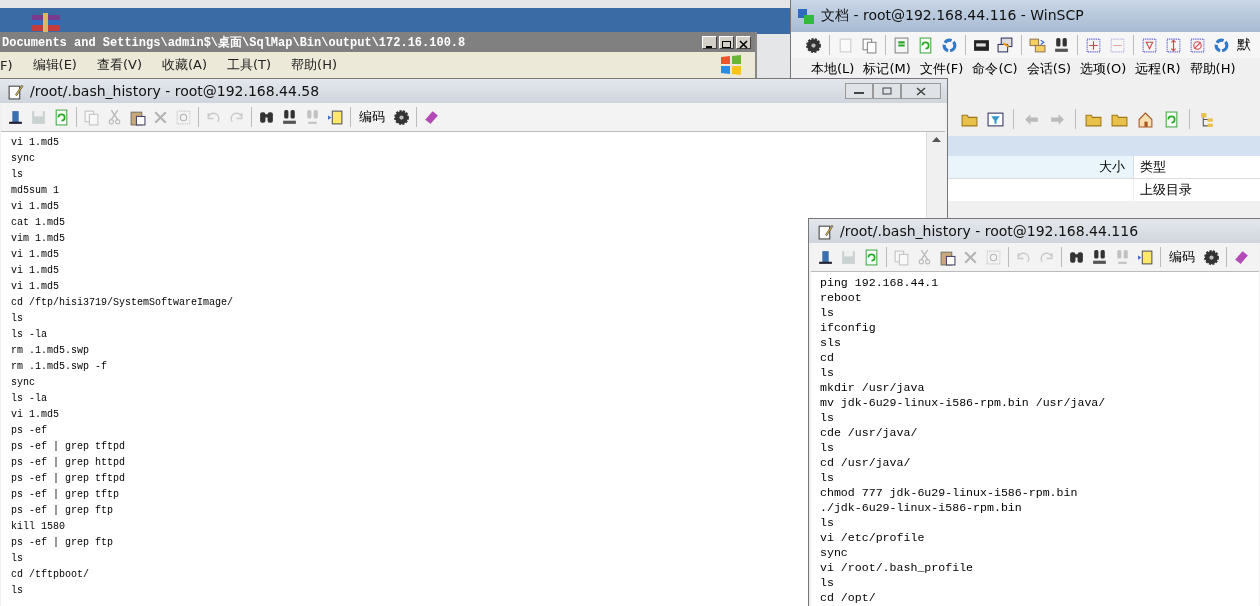 This screenshot has height=606, width=1260. What do you see at coordinates (1244, 45) in the screenshot?
I see `toolbar-label: 默` at bounding box center [1244, 45].